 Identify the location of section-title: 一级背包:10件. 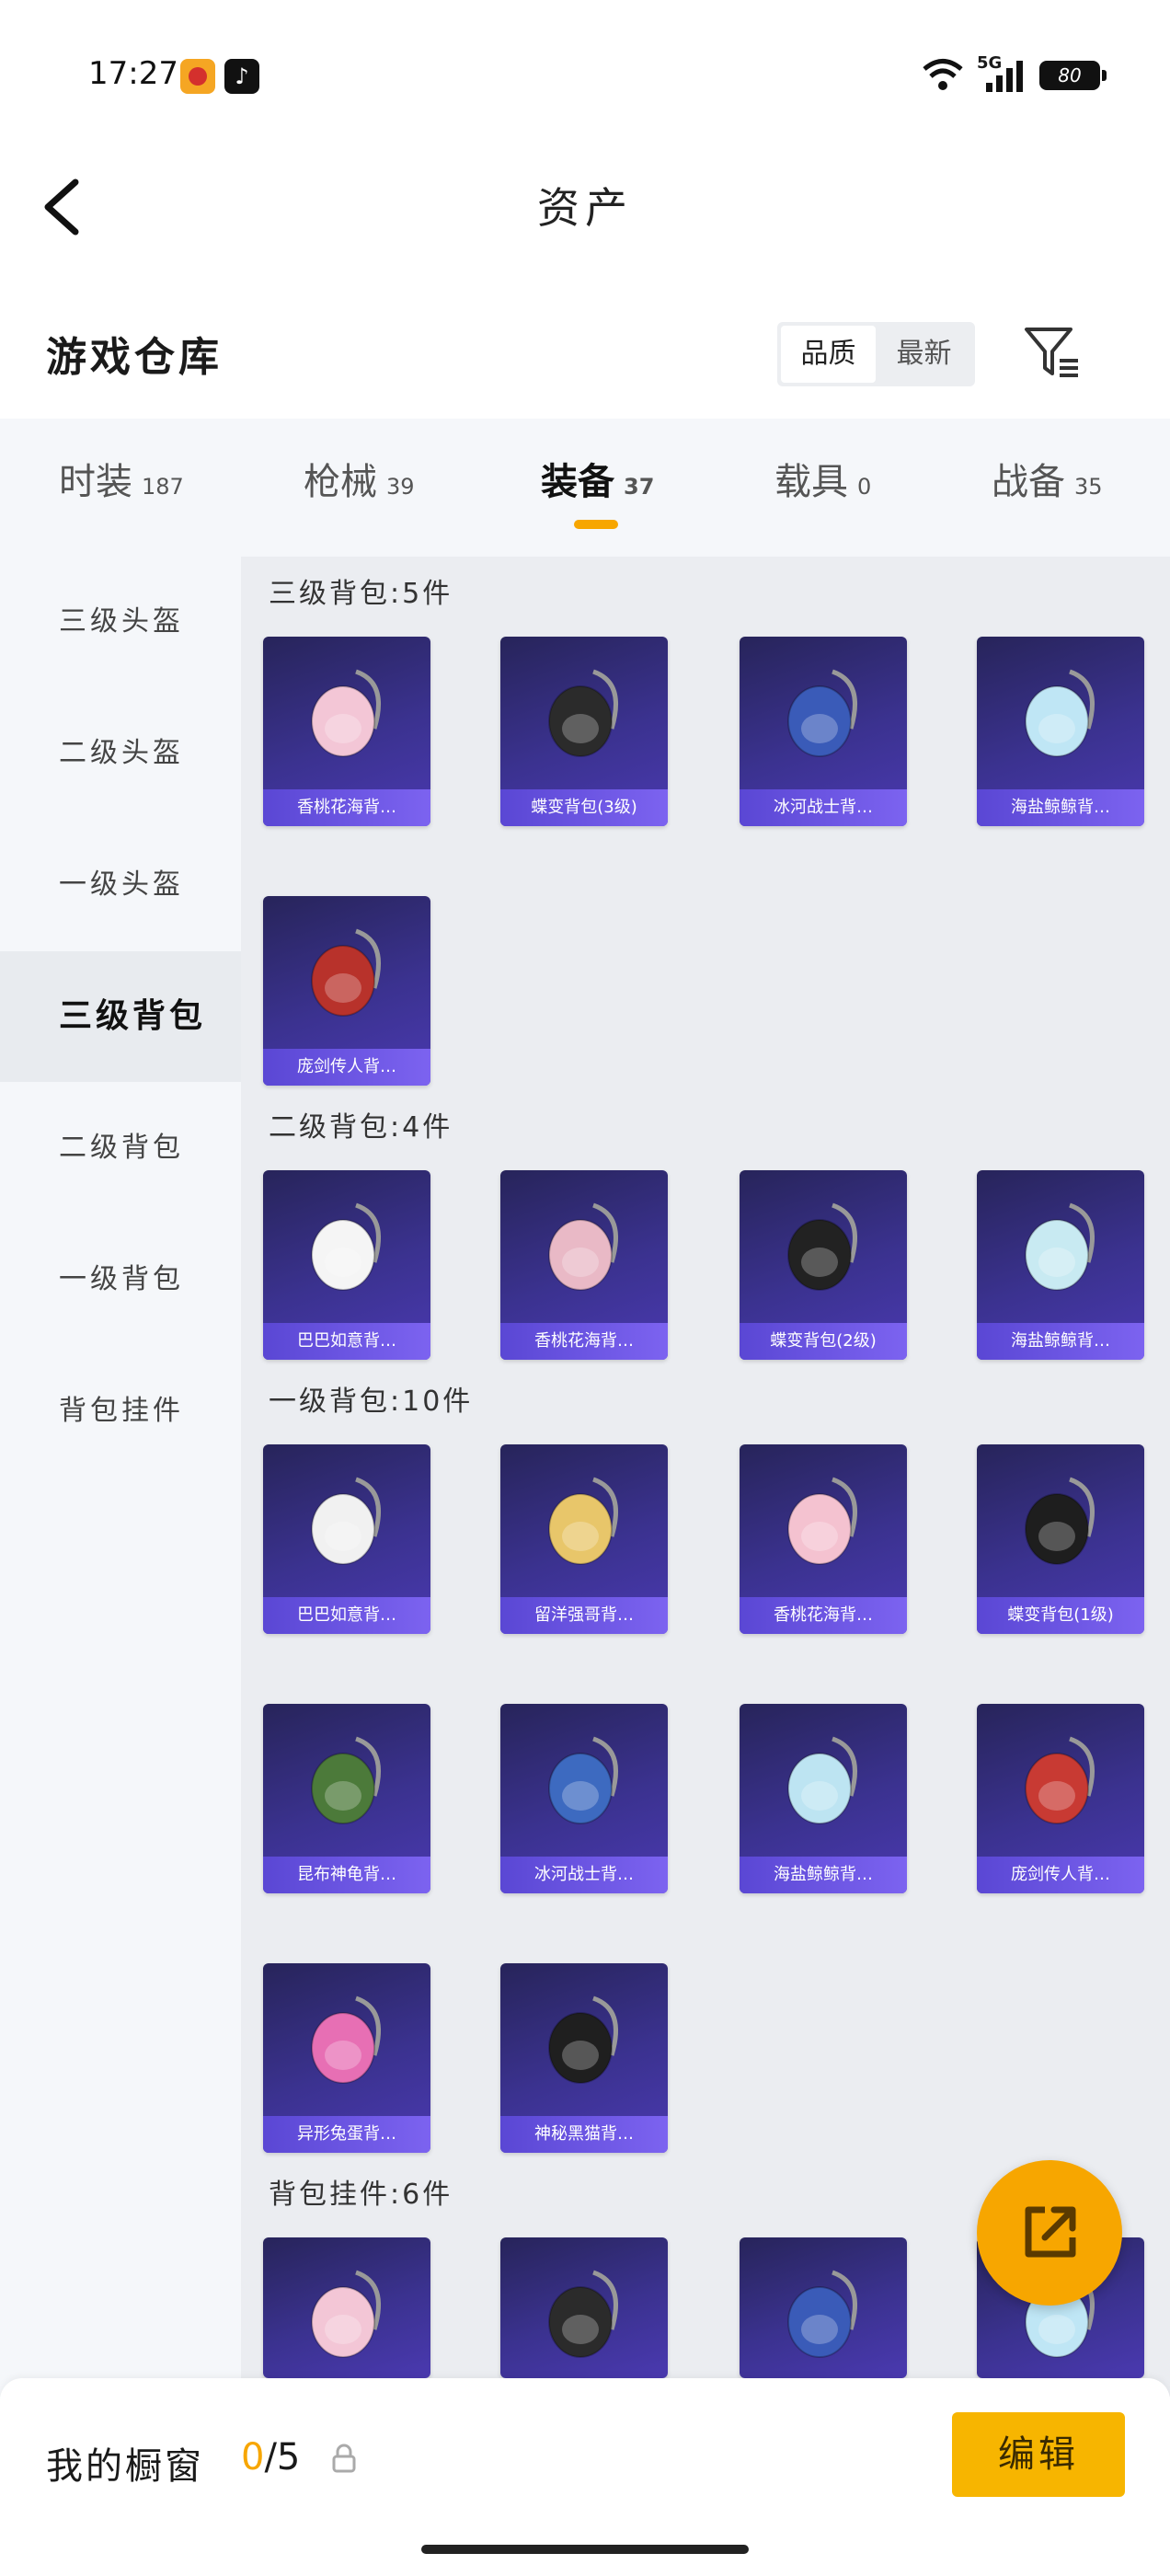
(371, 1402).